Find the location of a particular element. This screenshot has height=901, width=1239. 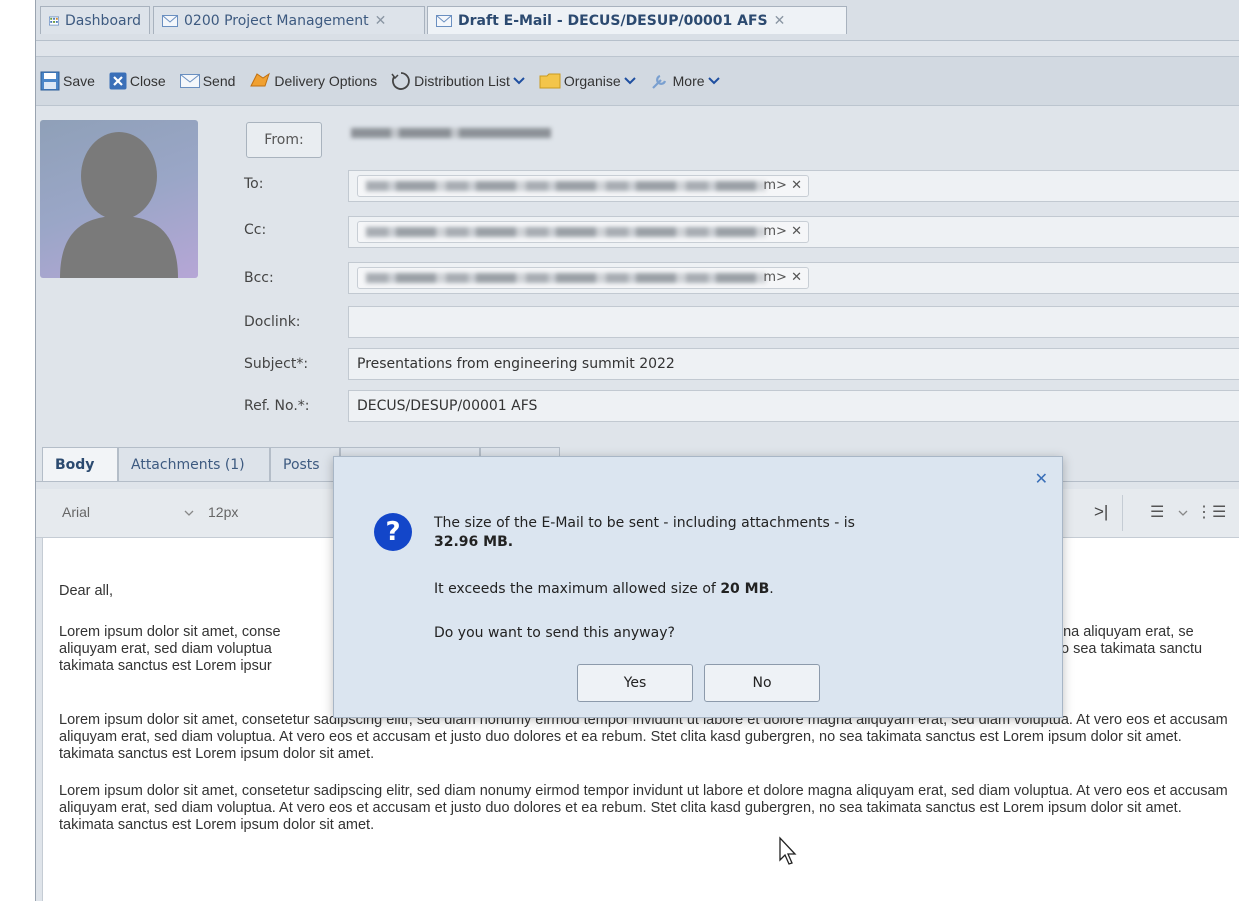

sender-avatar is located at coordinates (119, 199).